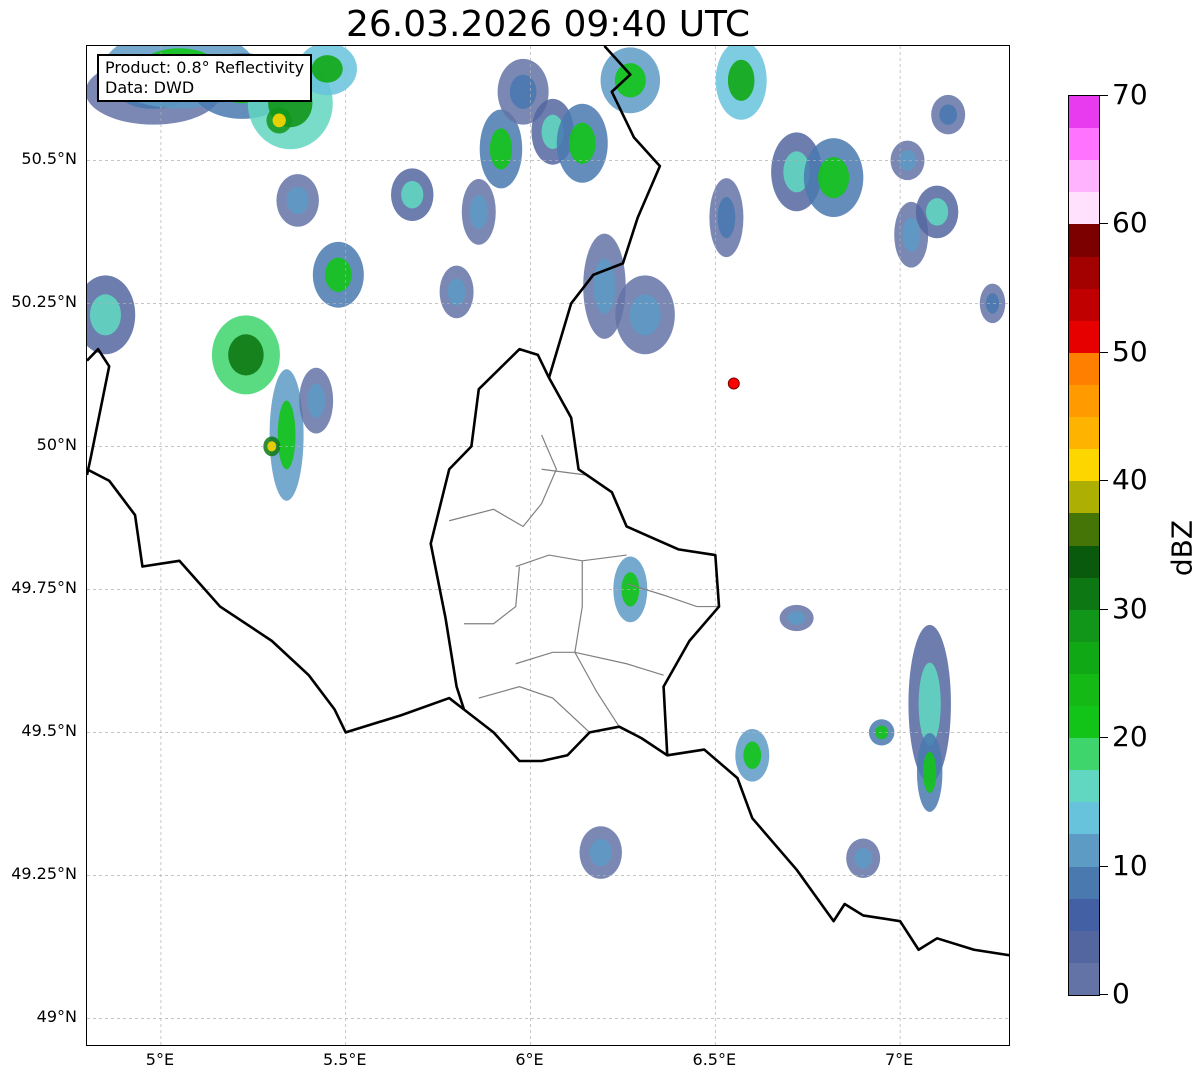  What do you see at coordinates (1121, 993) in the screenshot?
I see `colorbar-tick-label: 0` at bounding box center [1121, 993].